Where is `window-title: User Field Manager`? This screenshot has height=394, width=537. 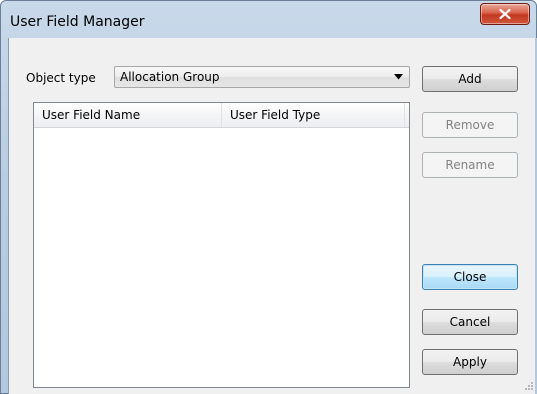 window-title: User Field Manager is located at coordinates (77, 22).